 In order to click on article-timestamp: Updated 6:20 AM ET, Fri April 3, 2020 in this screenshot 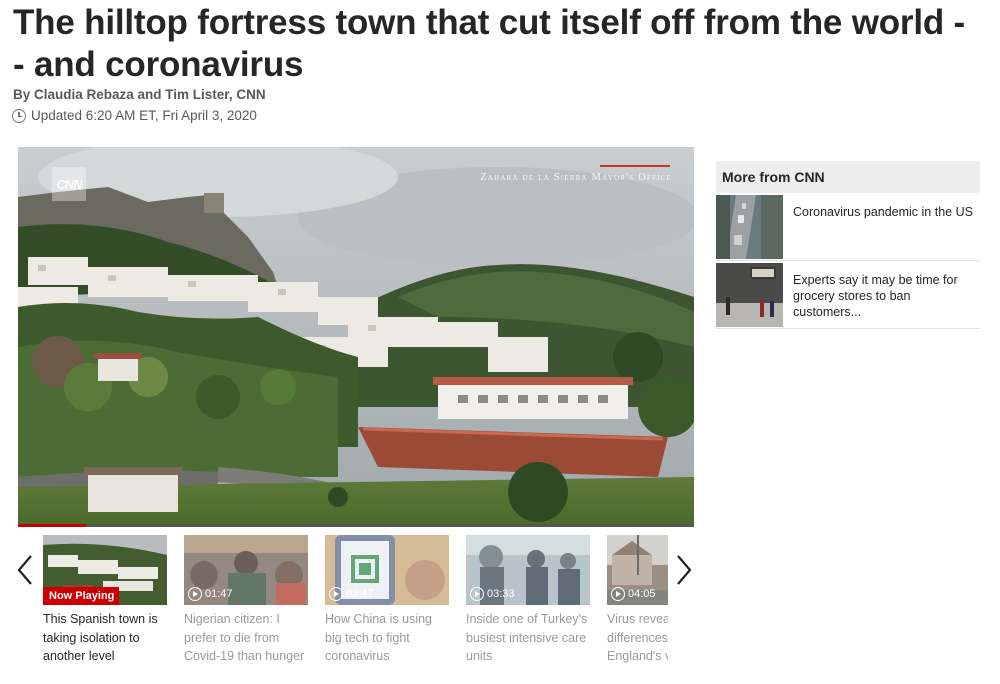, I will do `click(134, 115)`.